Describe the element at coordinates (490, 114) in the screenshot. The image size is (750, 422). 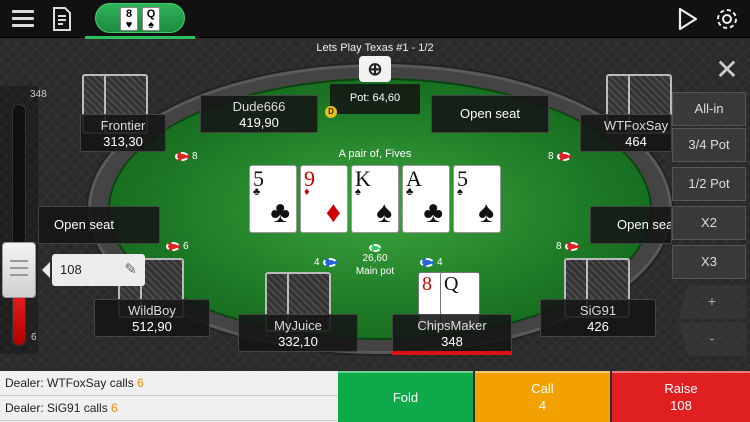
I see `open-seat-top: Open seat` at that location.